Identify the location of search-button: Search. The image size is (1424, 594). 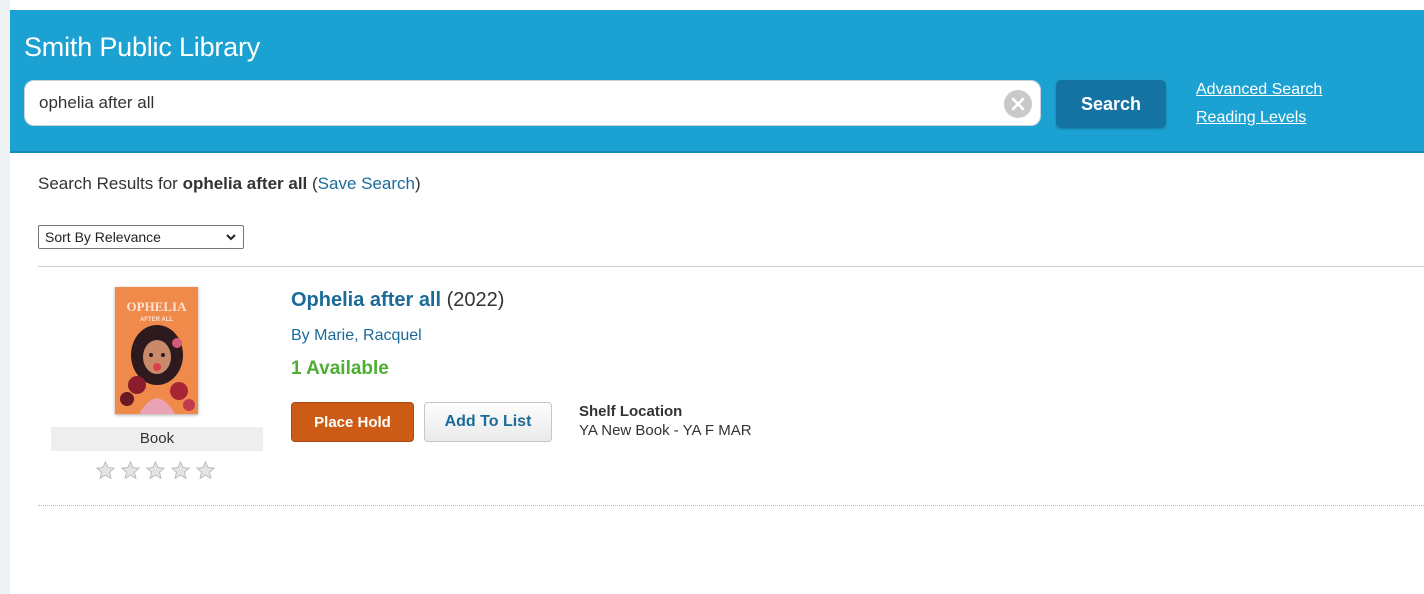
(1111, 104).